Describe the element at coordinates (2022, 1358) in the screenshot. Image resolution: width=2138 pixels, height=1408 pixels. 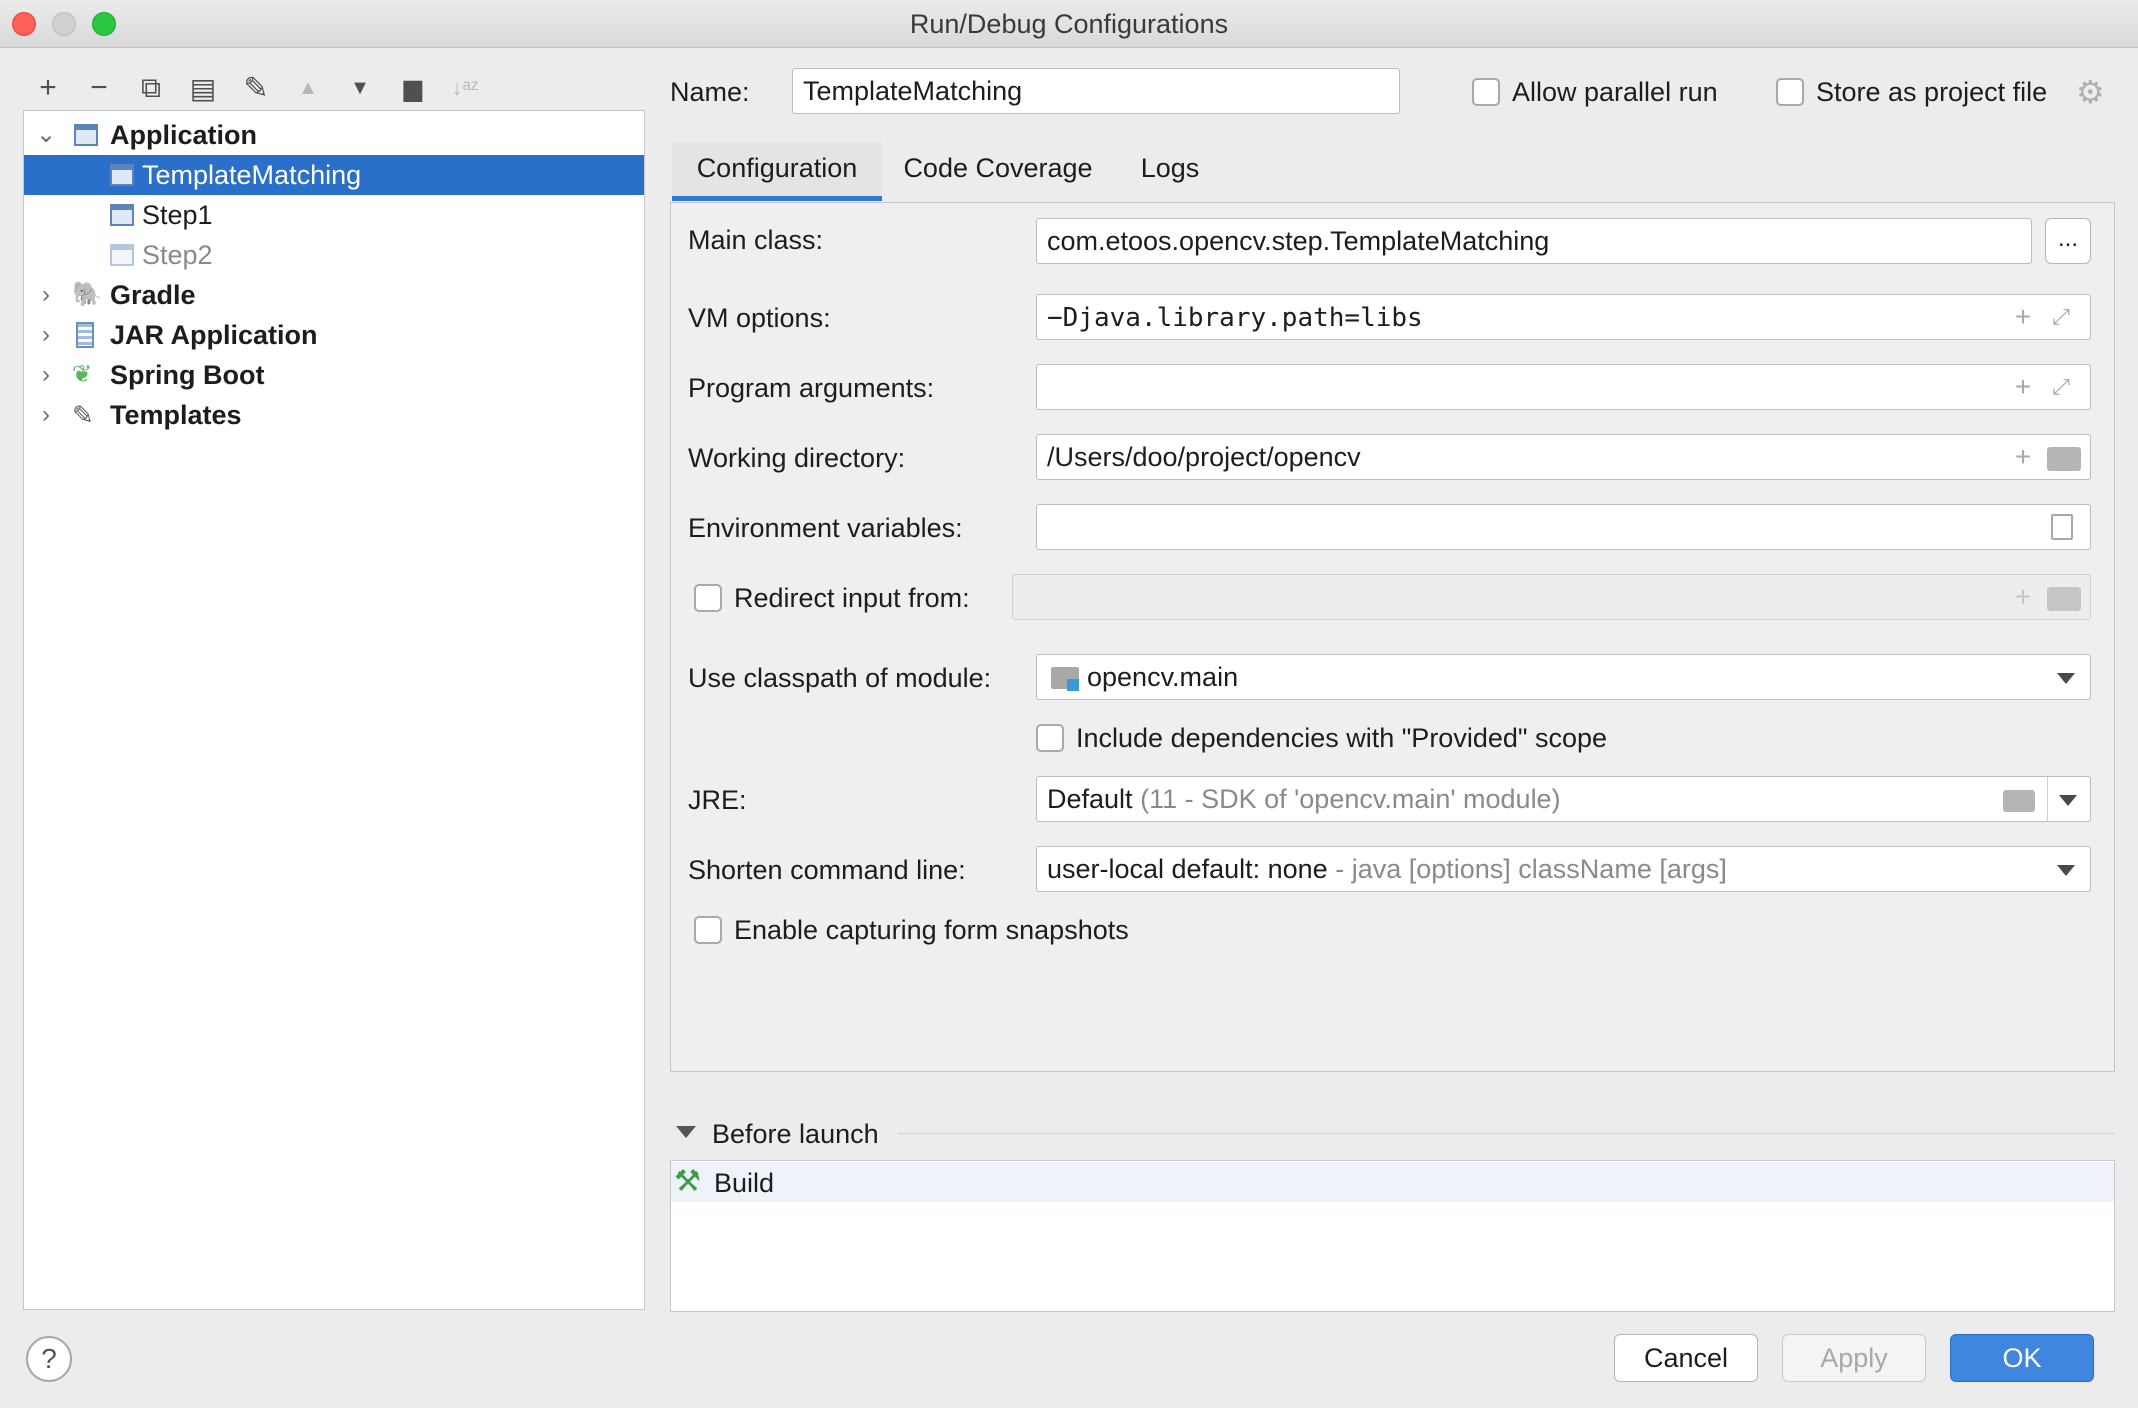
I see `ok-button: OK` at that location.